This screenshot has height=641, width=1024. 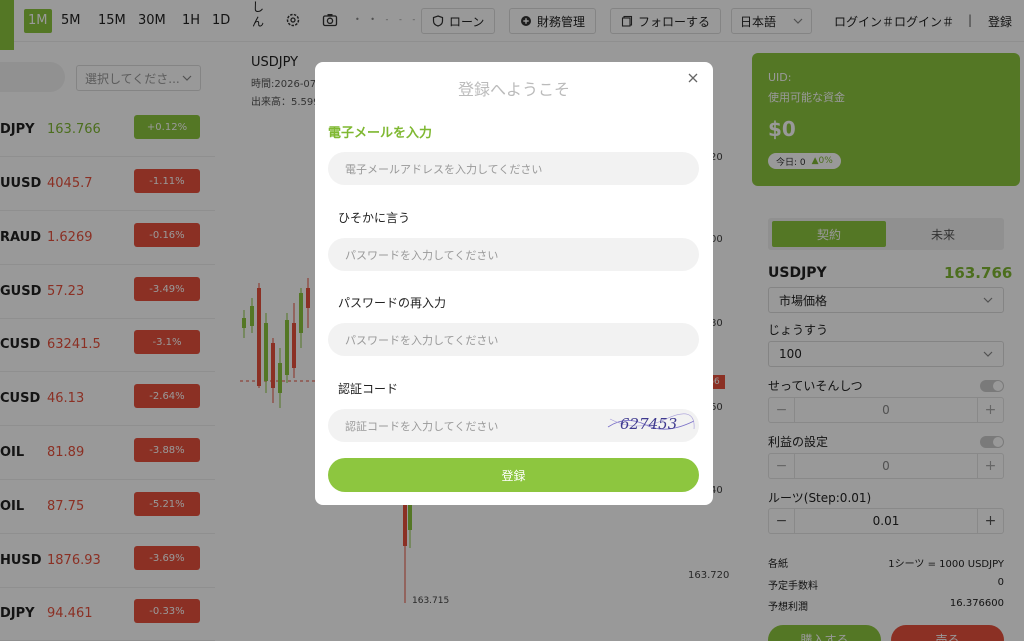 I want to click on close-icon, so click(x=693, y=78).